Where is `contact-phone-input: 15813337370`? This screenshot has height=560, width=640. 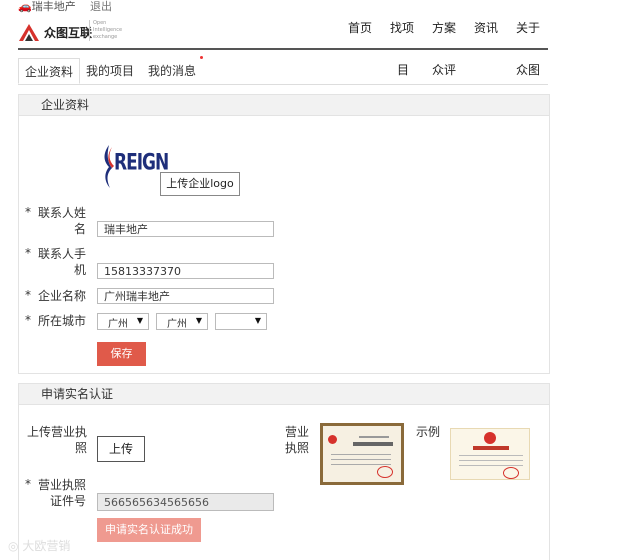
contact-phone-input: 15813337370 is located at coordinates (185, 271).